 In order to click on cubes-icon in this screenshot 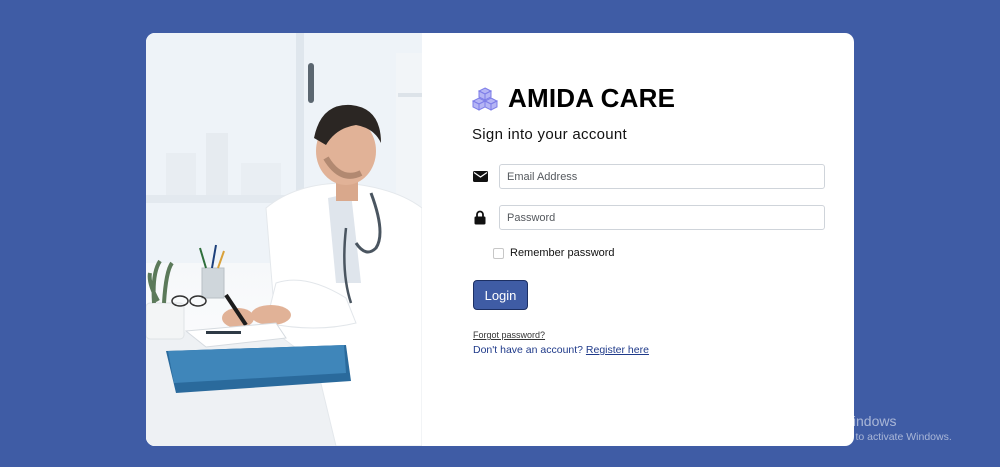, I will do `click(485, 98)`.